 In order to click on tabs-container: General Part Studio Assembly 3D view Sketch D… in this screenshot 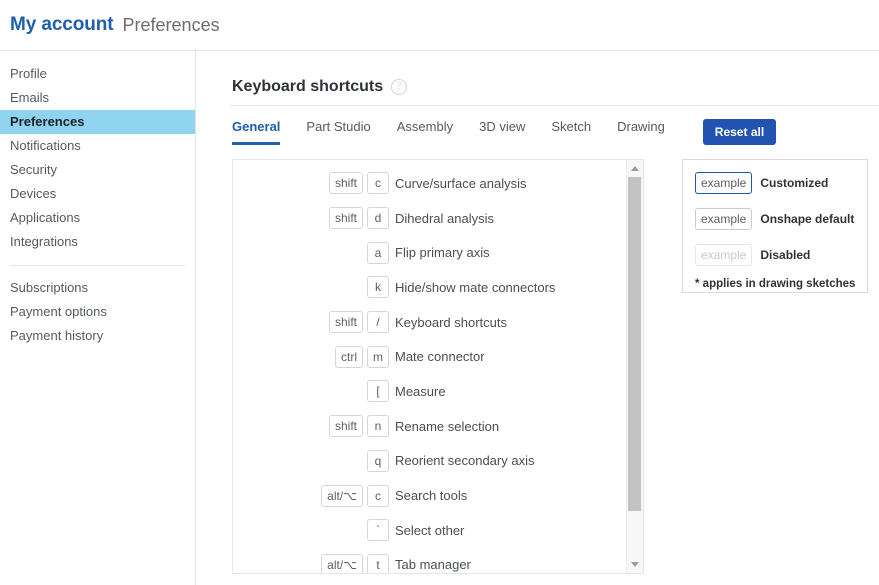, I will do `click(461, 132)`.